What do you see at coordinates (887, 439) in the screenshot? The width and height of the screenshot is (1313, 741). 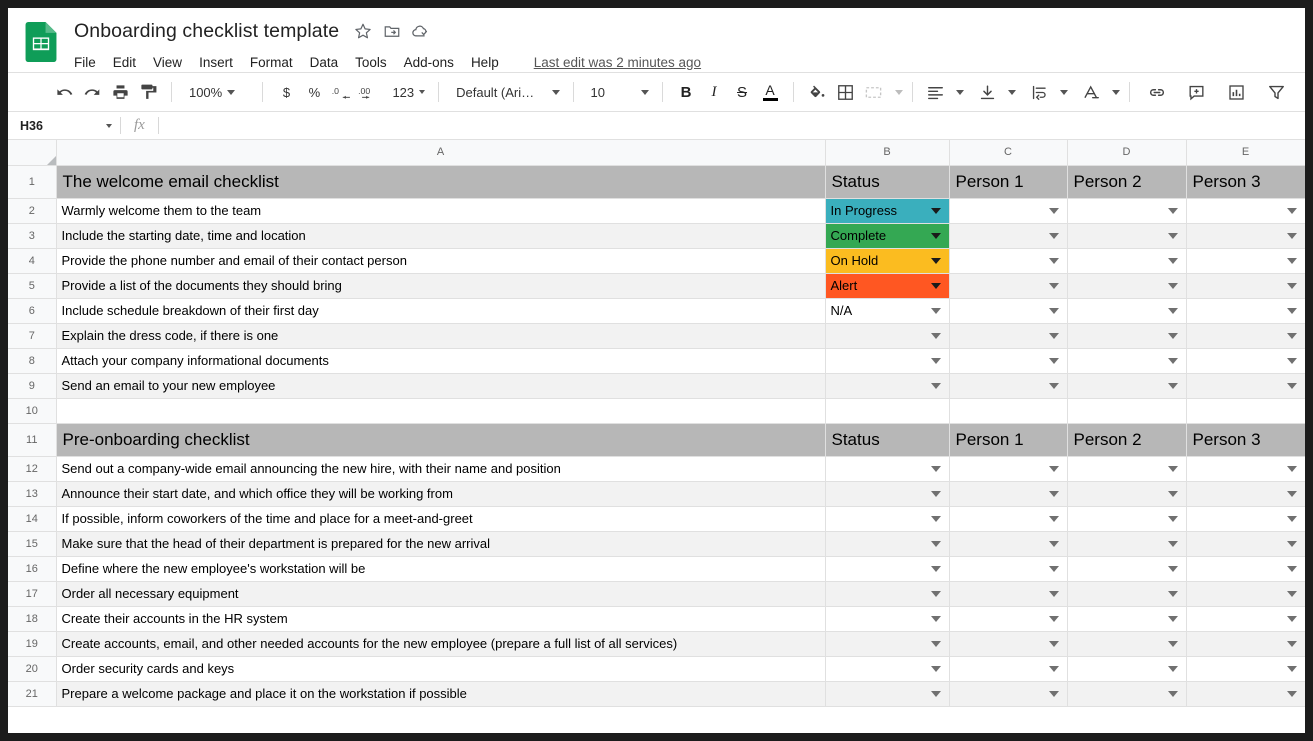 I see `cell-b: Status` at bounding box center [887, 439].